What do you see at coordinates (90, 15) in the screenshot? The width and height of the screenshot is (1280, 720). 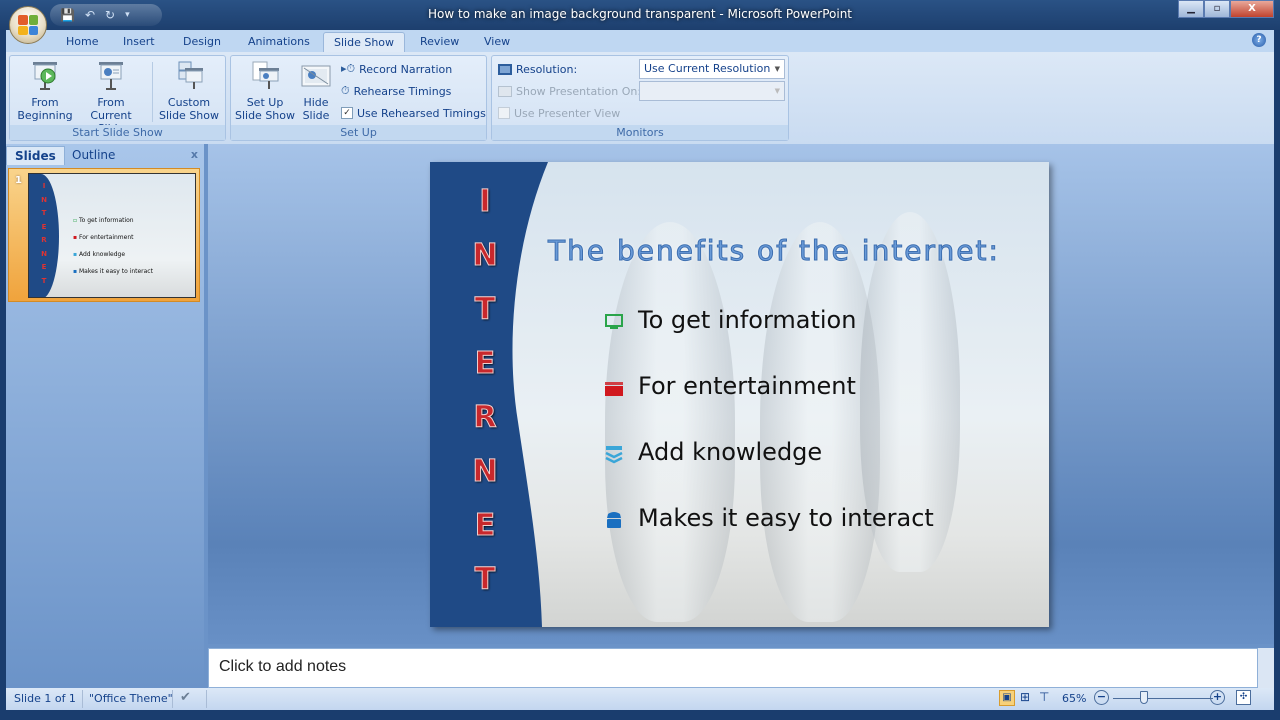 I see `undo-icon: ↶` at bounding box center [90, 15].